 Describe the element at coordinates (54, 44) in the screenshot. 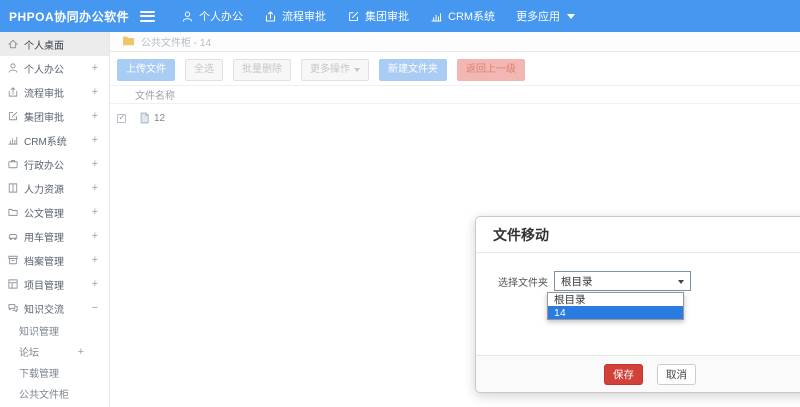

I see `sidebar-item-personal-desktop: 个人桌面` at that location.